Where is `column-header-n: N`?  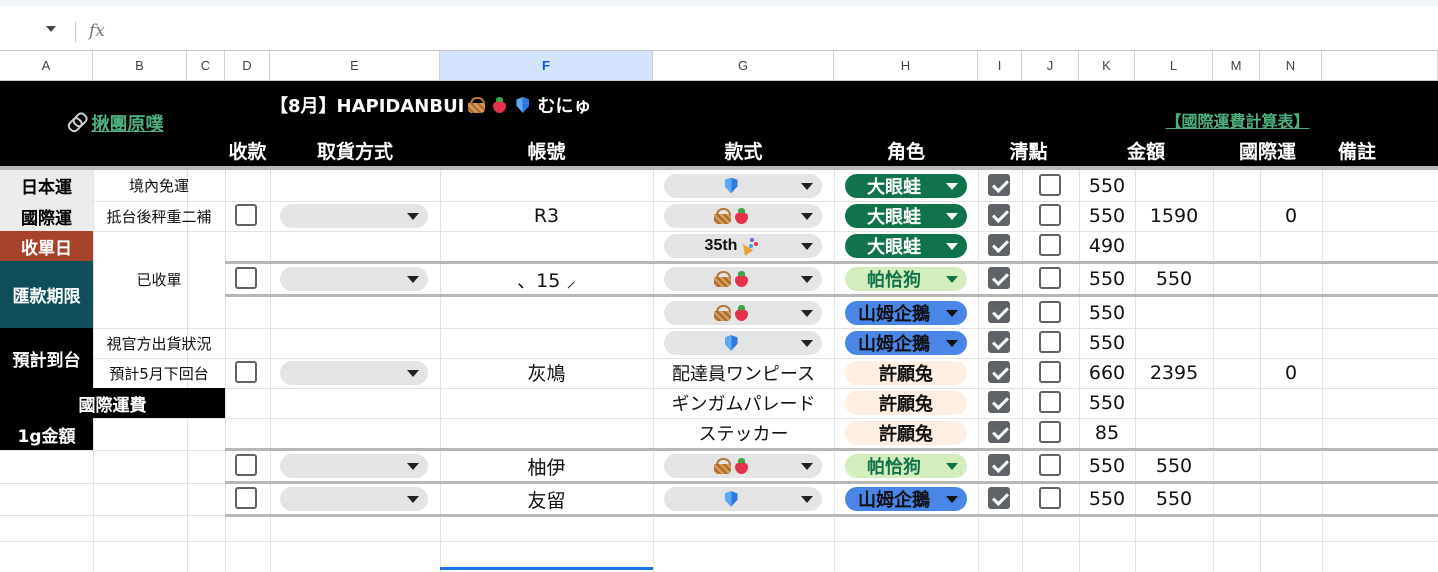
column-header-n: N is located at coordinates (1291, 66).